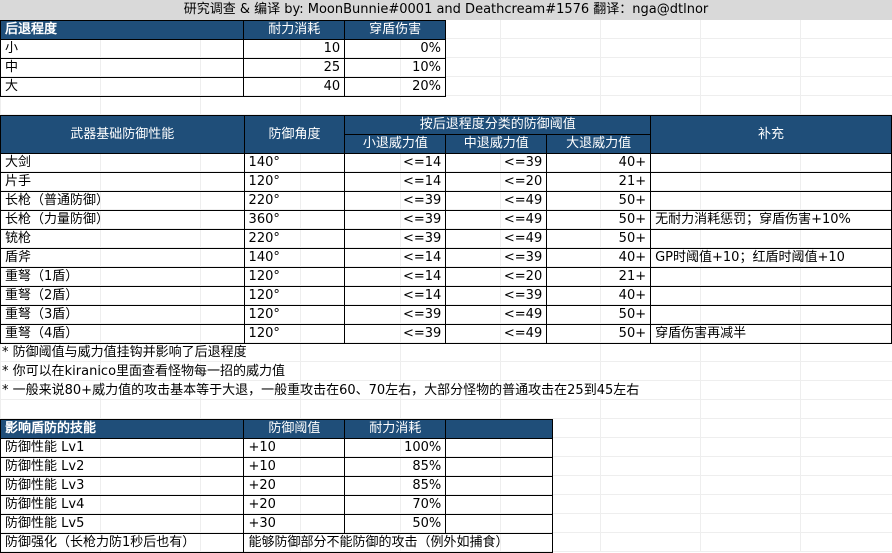 The height and width of the screenshot is (553, 892). I want to click on knockback-header-stamina: 耐力消耗, so click(294, 30).